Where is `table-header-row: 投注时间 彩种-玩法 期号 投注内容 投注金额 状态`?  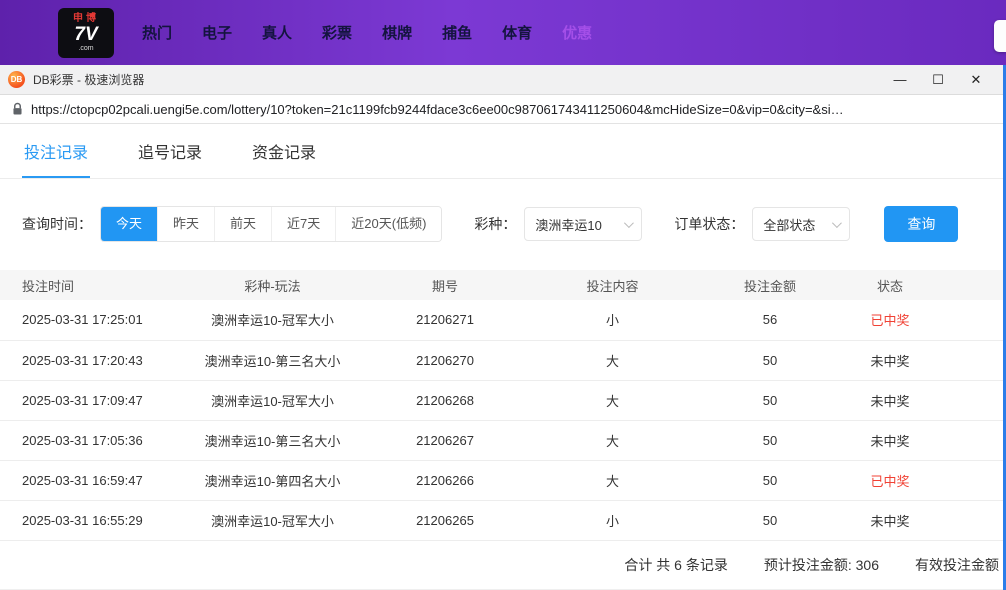
table-header-row: 投注时间 彩种-玩法 期号 投注内容 投注金额 状态 is located at coordinates (501, 285).